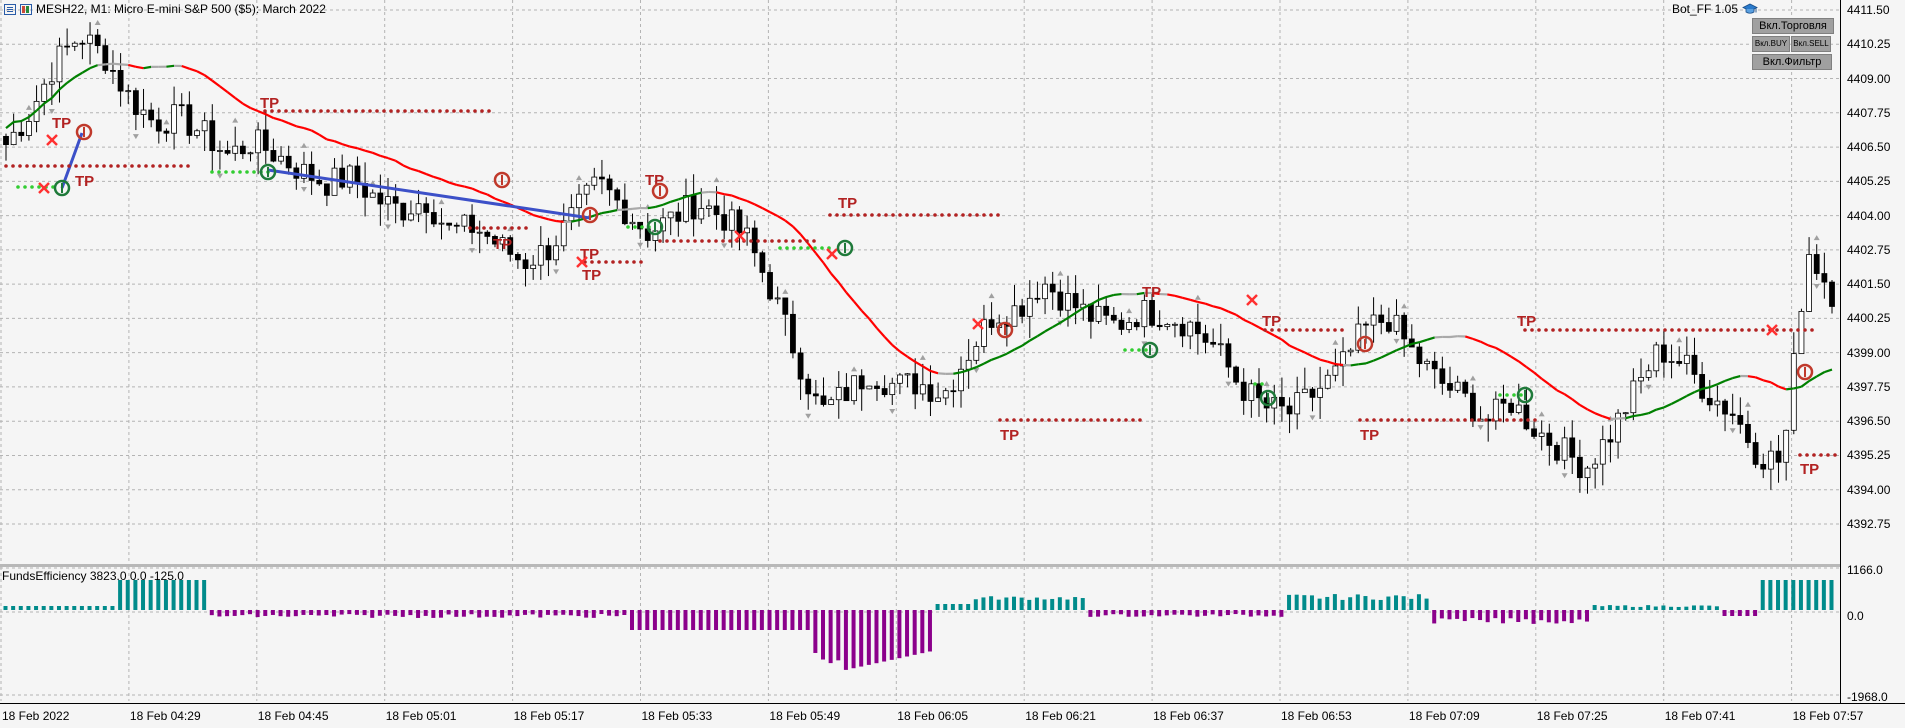 Image resolution: width=1905 pixels, height=728 pixels. Describe the element at coordinates (1811, 44) in the screenshot. I see `sell-toggle-button: Вкл.SELL` at that location.